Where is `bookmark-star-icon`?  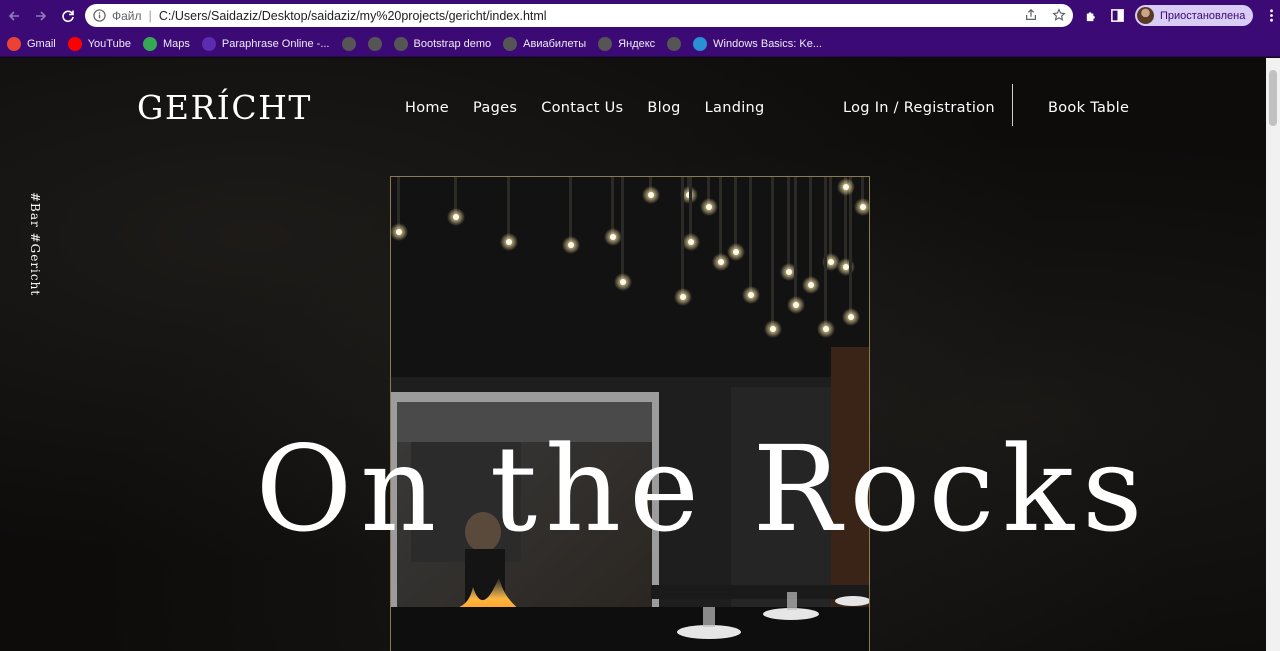 bookmark-star-icon is located at coordinates (1059, 15).